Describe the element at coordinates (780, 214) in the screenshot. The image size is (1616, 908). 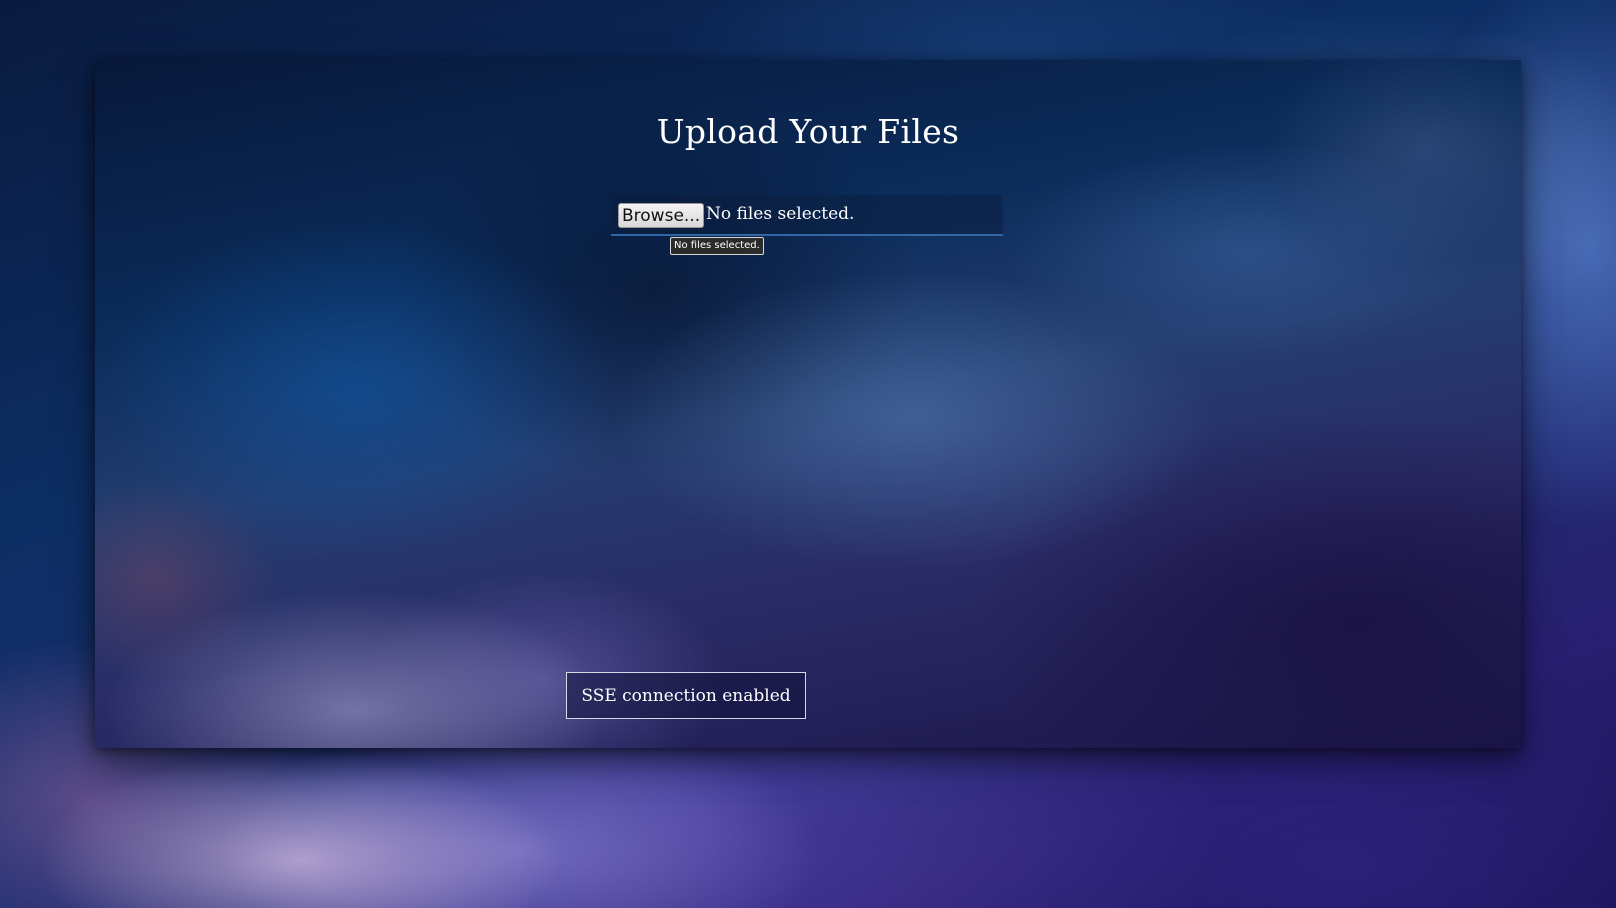
I see `file-status-text: No files selected.` at that location.